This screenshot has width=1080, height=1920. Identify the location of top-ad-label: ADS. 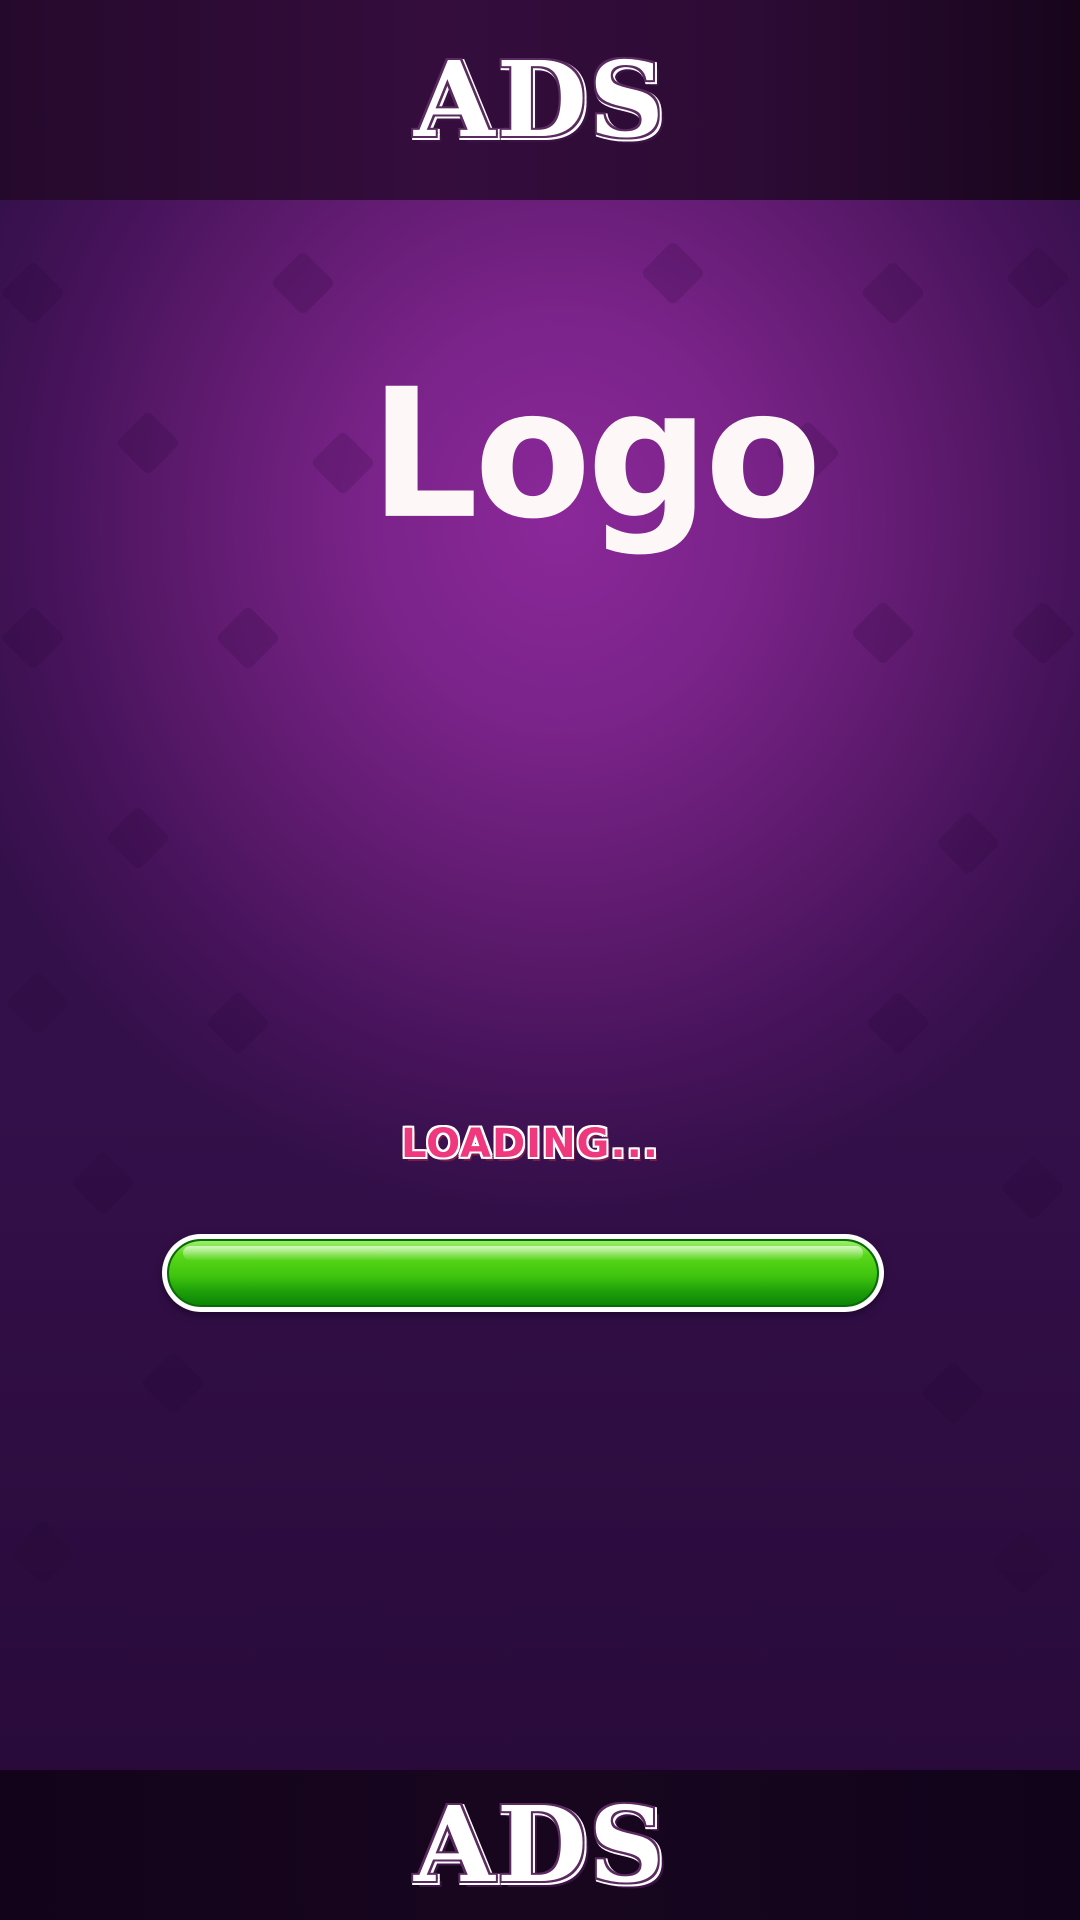
(540, 99).